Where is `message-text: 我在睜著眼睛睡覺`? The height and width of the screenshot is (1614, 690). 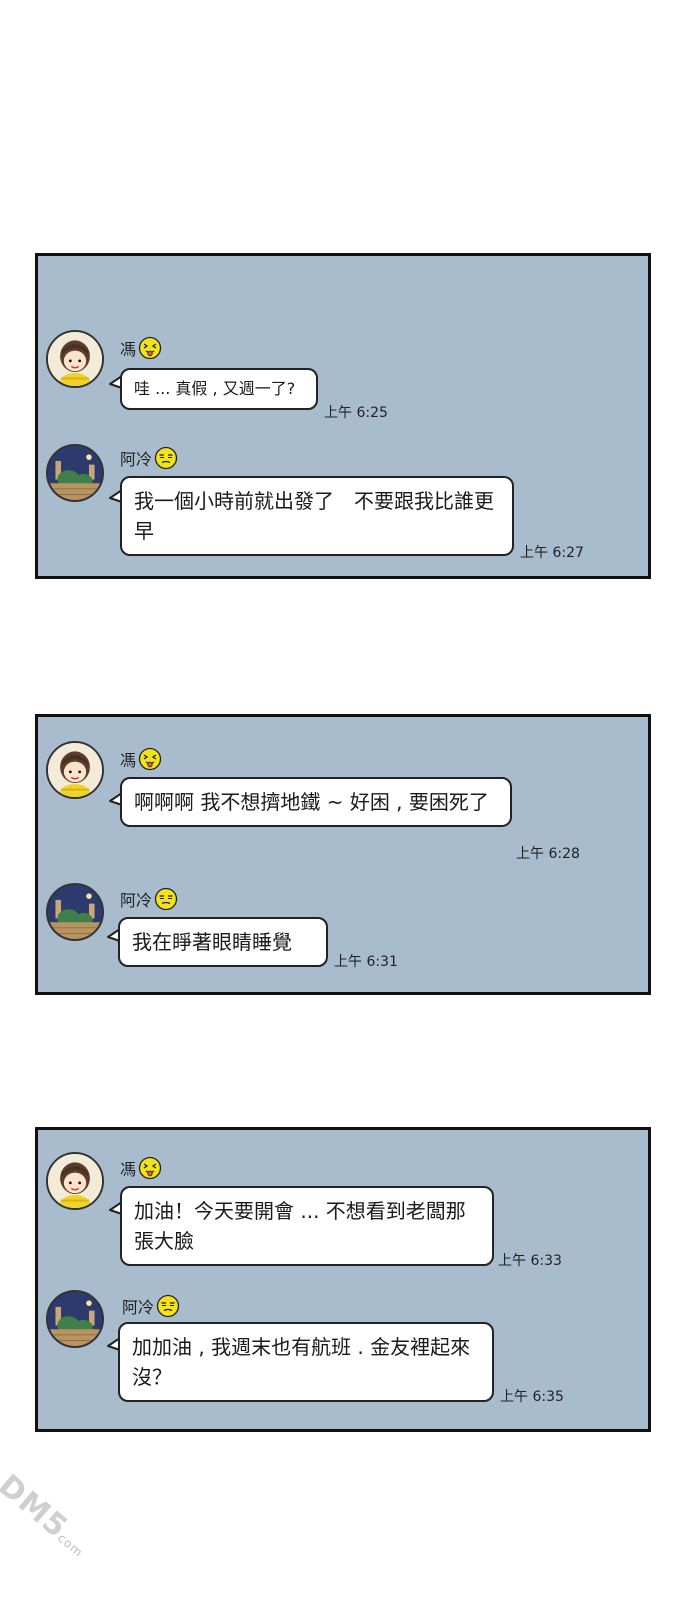
message-text: 我在睜著眼睛睡覺 is located at coordinates (212, 942).